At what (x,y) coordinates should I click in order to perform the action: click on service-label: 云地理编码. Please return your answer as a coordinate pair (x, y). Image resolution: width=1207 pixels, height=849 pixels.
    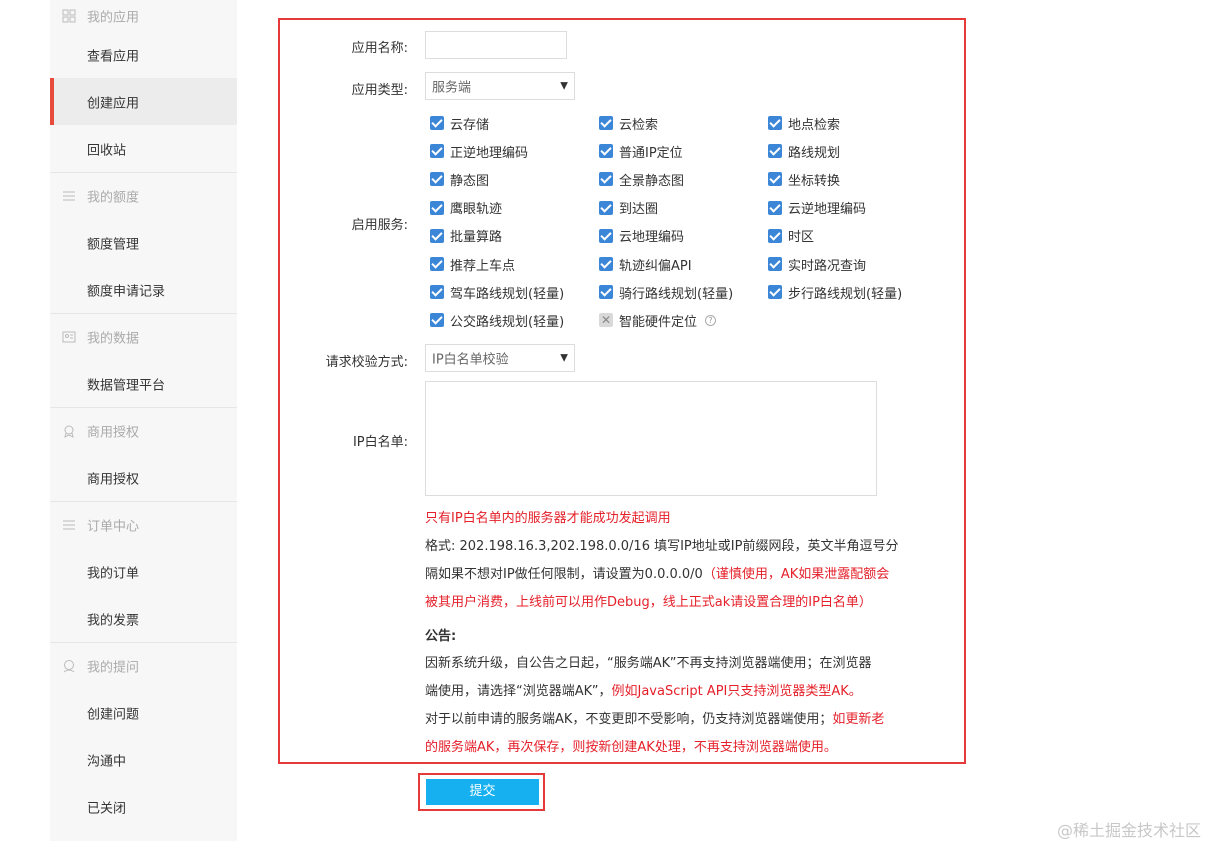
    Looking at the image, I should click on (652, 238).